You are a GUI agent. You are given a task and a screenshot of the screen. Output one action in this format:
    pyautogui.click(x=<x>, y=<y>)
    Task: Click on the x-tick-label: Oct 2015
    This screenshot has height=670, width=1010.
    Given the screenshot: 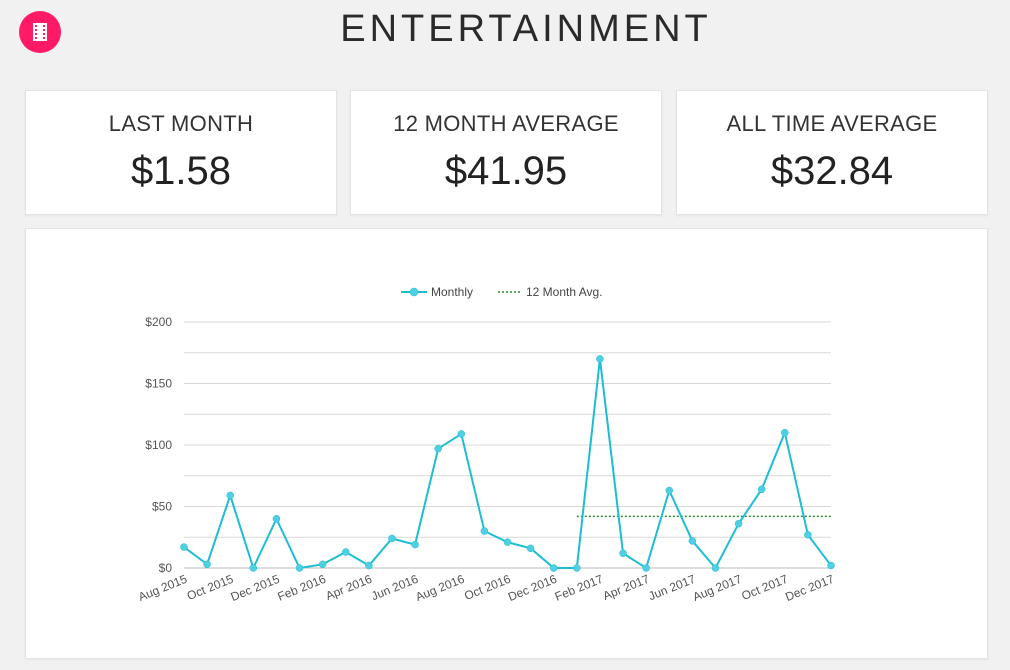 What is the action you would take?
    pyautogui.click(x=210, y=587)
    